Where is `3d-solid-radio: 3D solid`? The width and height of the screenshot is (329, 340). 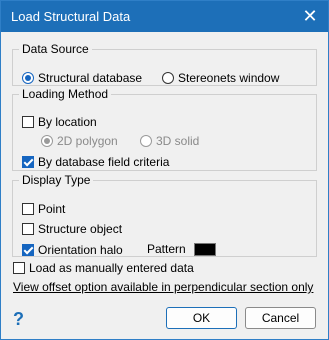
3d-solid-radio: 3D solid is located at coordinates (169, 141).